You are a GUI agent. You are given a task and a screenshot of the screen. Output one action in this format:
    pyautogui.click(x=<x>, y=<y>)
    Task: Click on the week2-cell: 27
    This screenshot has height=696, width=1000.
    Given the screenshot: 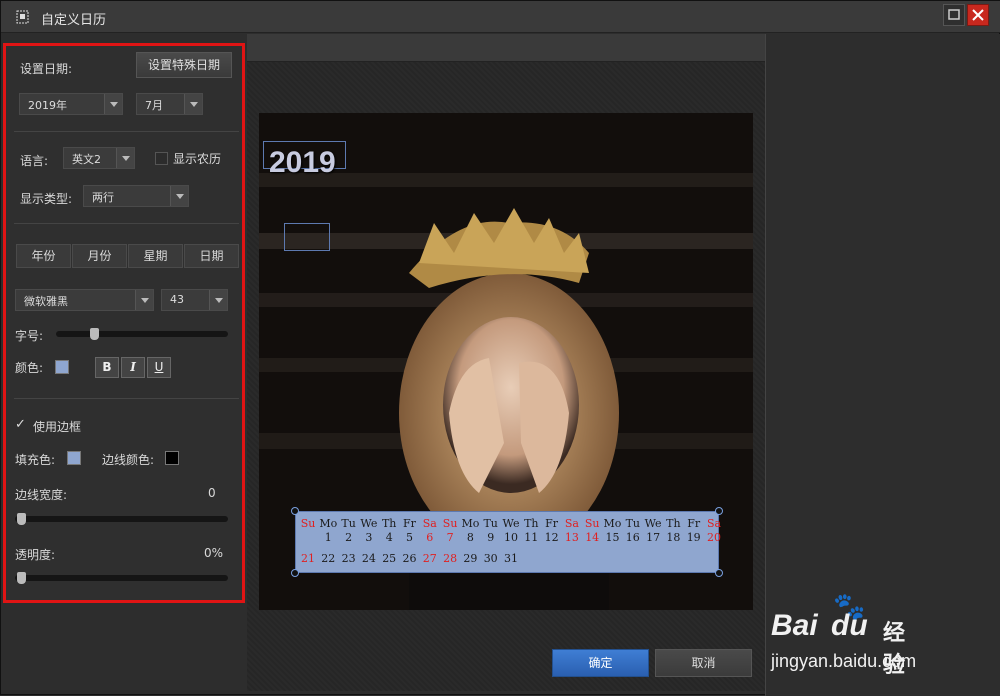 What is the action you would take?
    pyautogui.click(x=429, y=558)
    